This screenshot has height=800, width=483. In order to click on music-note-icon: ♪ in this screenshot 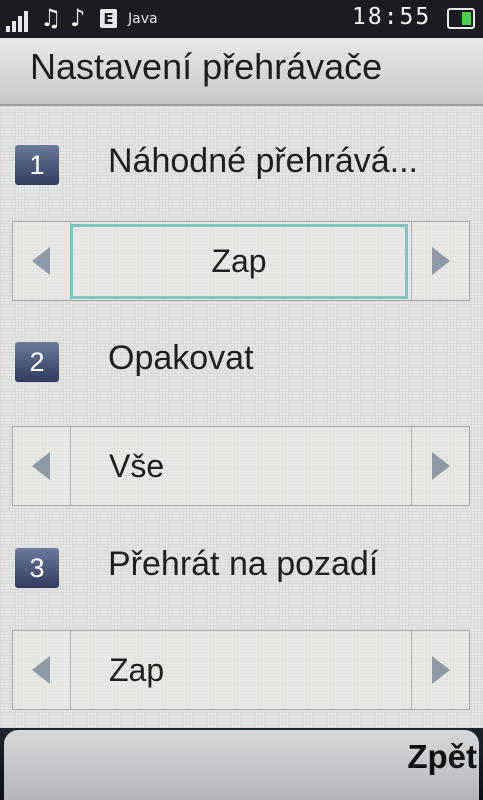, I will do `click(78, 18)`.